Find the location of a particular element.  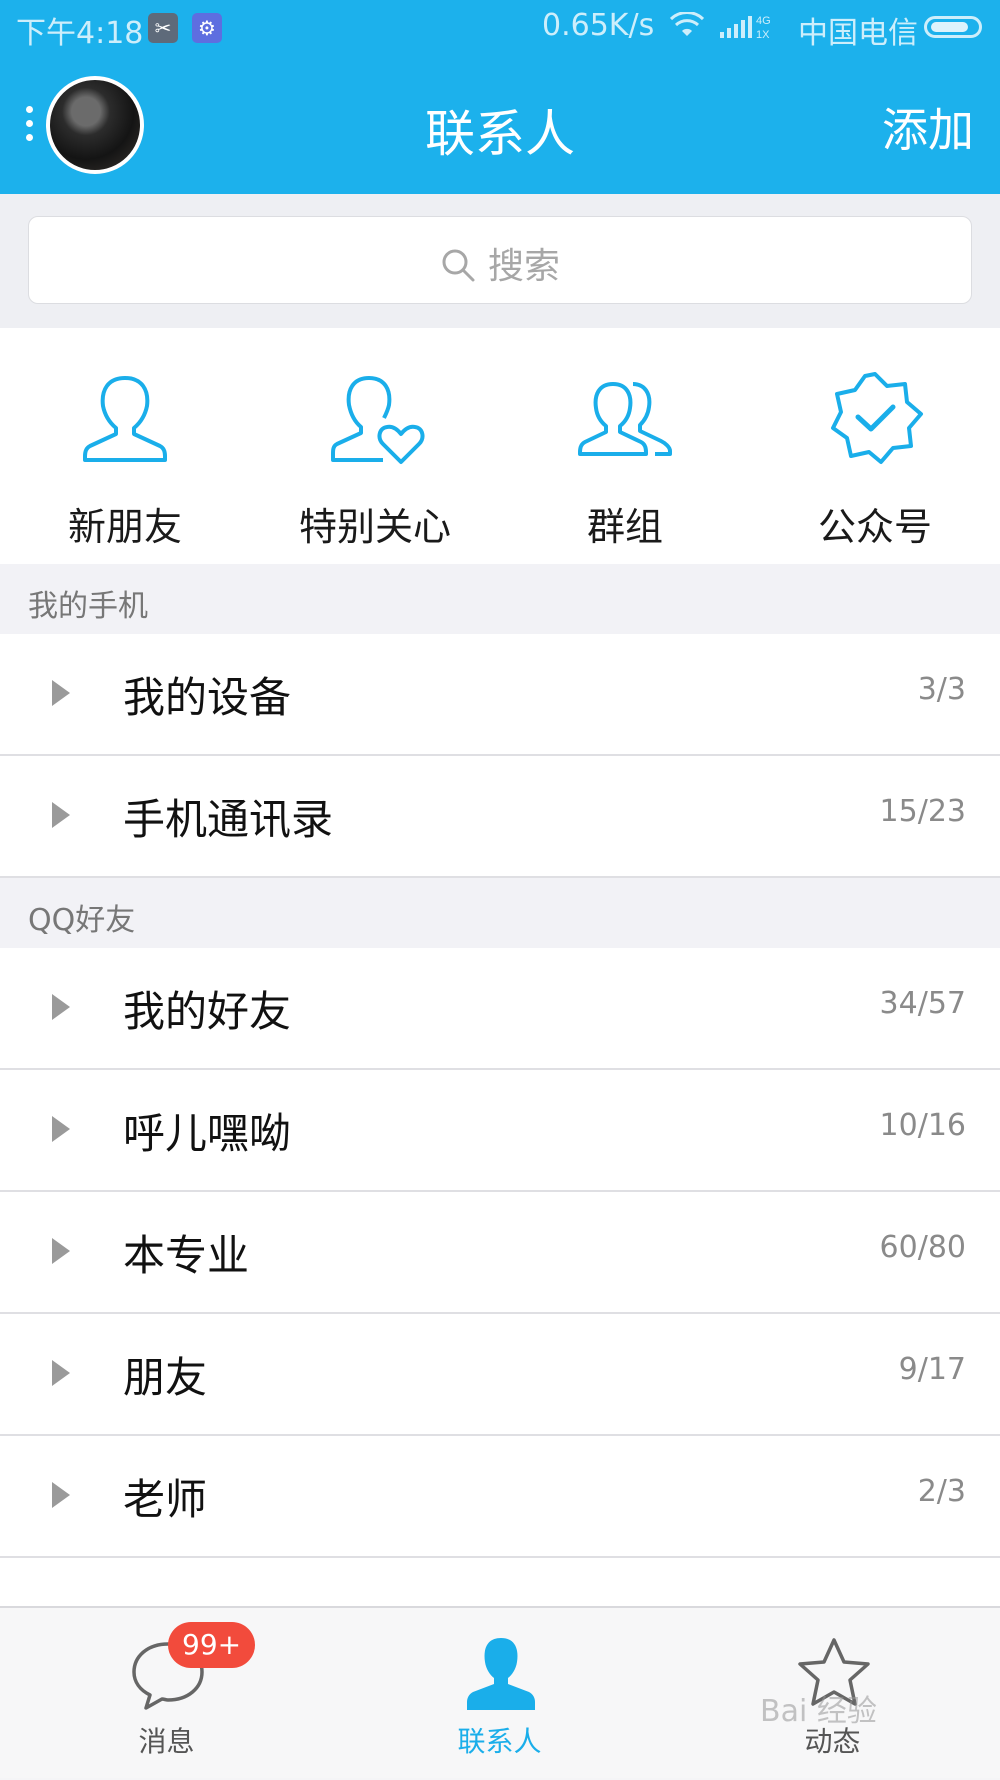

group-button: 群组 is located at coordinates (625, 446).